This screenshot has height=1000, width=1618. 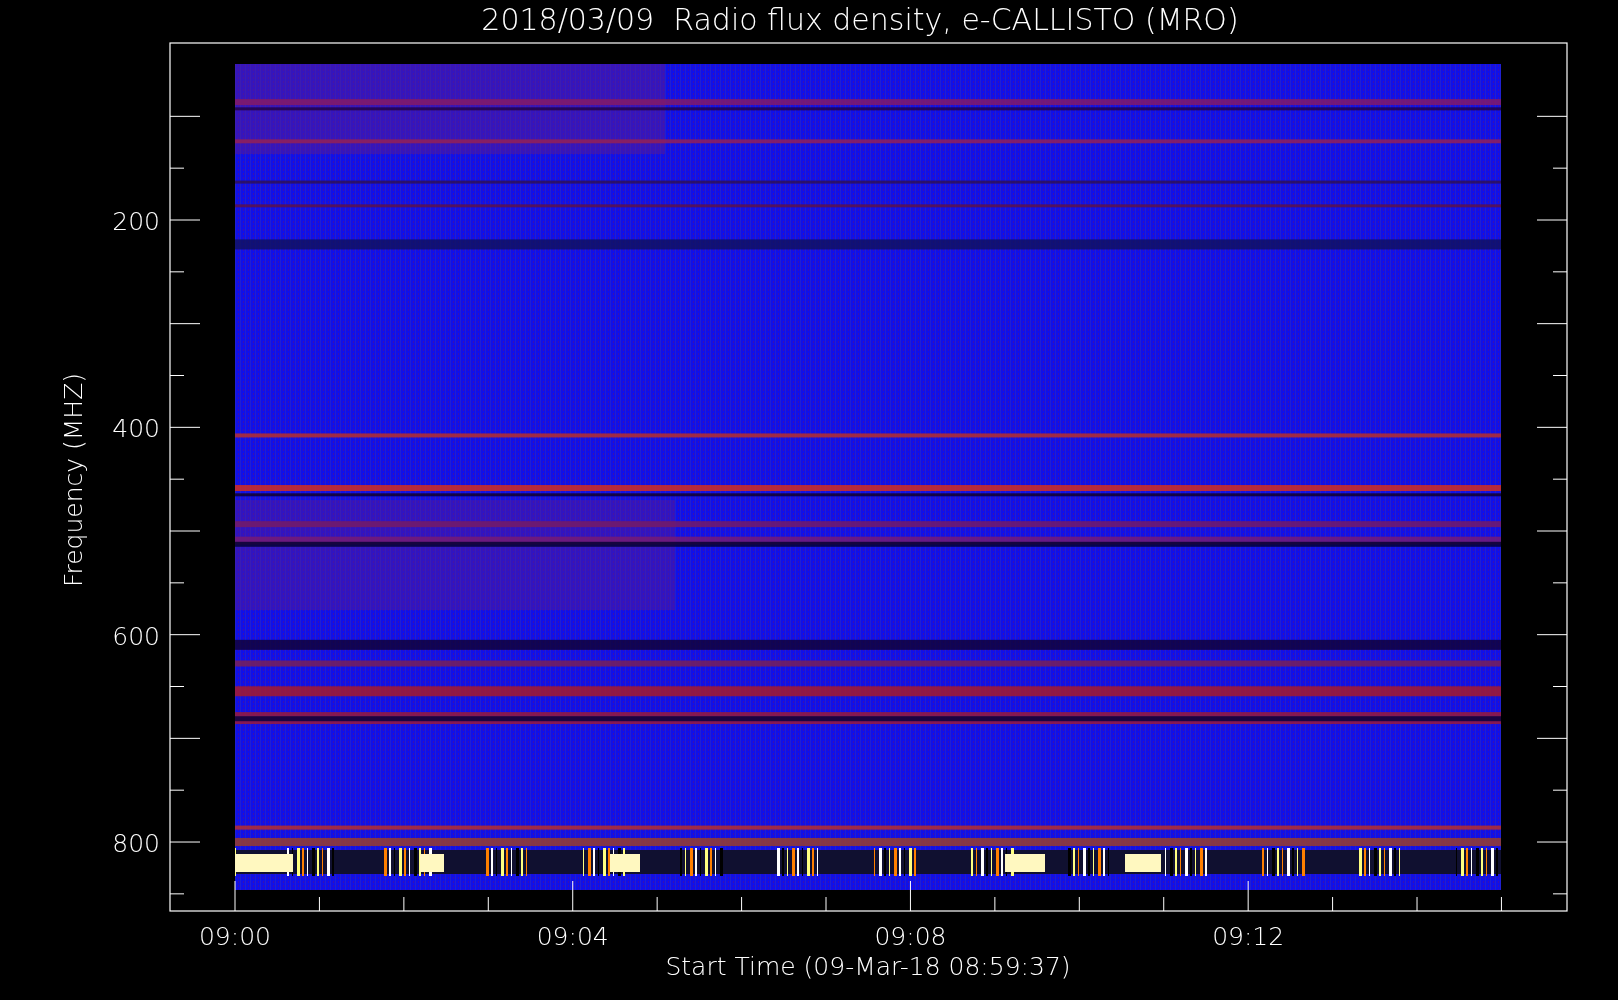 I want to click on x-tick-label: 09:00, so click(x=235, y=936).